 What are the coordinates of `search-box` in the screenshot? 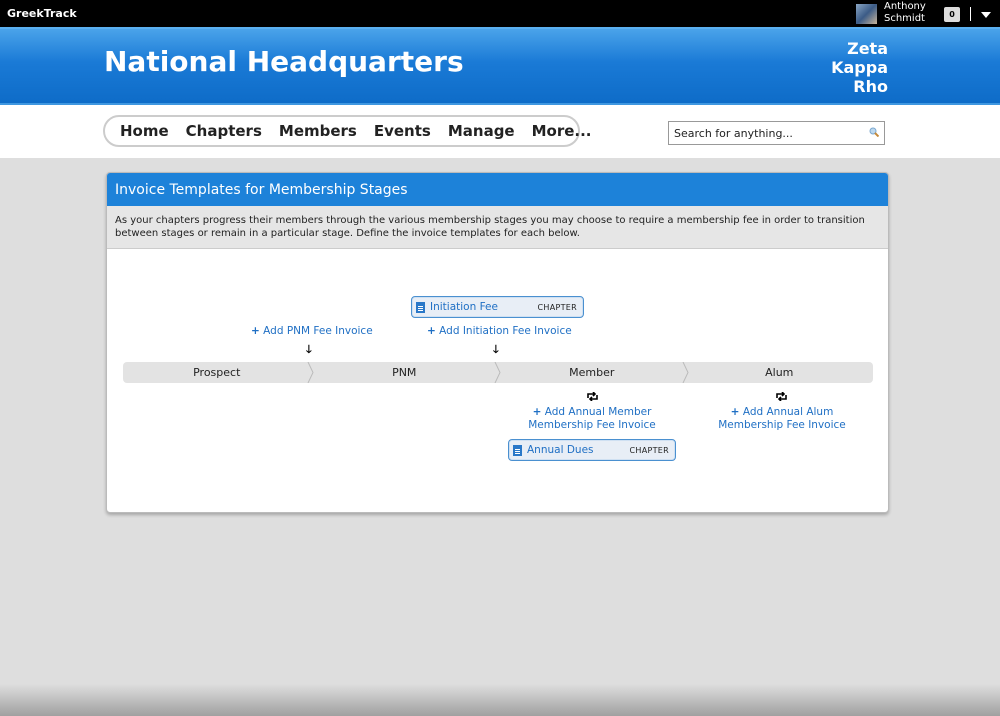 It's located at (776, 133).